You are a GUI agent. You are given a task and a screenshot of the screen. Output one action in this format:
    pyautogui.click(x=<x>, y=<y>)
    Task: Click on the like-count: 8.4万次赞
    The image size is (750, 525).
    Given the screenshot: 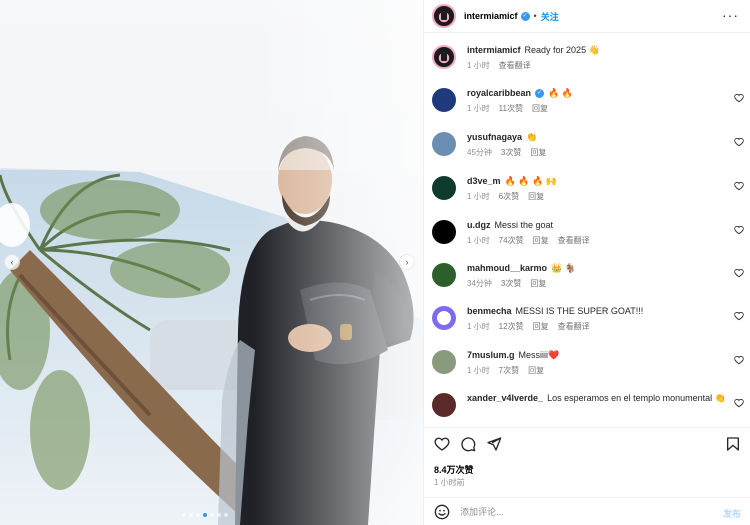 What is the action you would take?
    pyautogui.click(x=454, y=469)
    